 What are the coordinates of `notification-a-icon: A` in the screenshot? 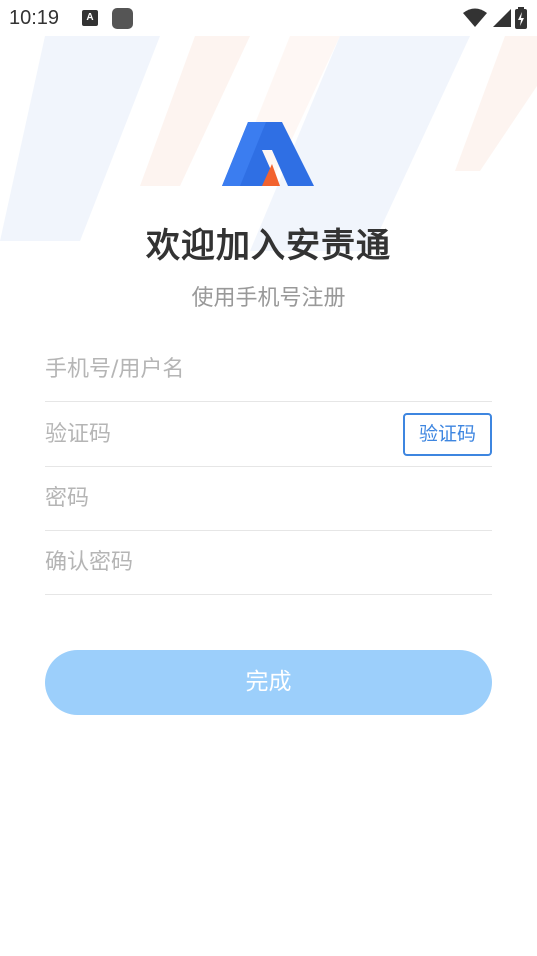 It's located at (90, 18).